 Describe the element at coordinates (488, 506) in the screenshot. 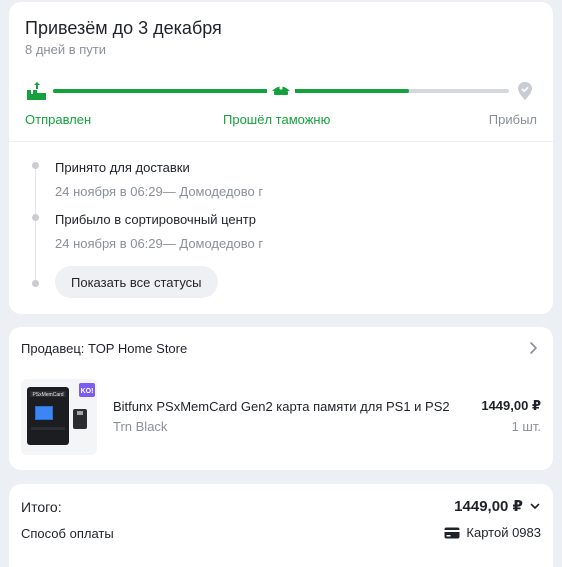

I see `total-value: 1449,00 ₽` at that location.